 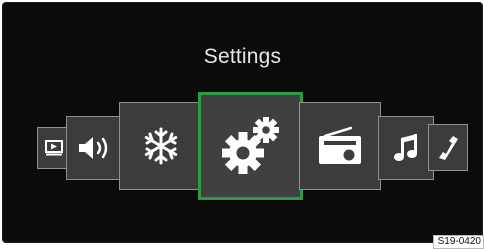 I want to click on volume-icon, so click(x=93, y=148).